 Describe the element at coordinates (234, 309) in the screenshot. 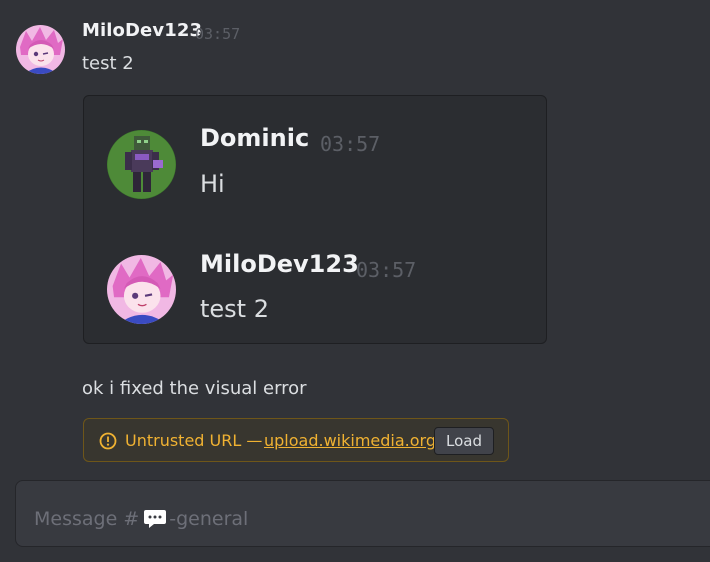

I see `embed-text: test 2` at that location.